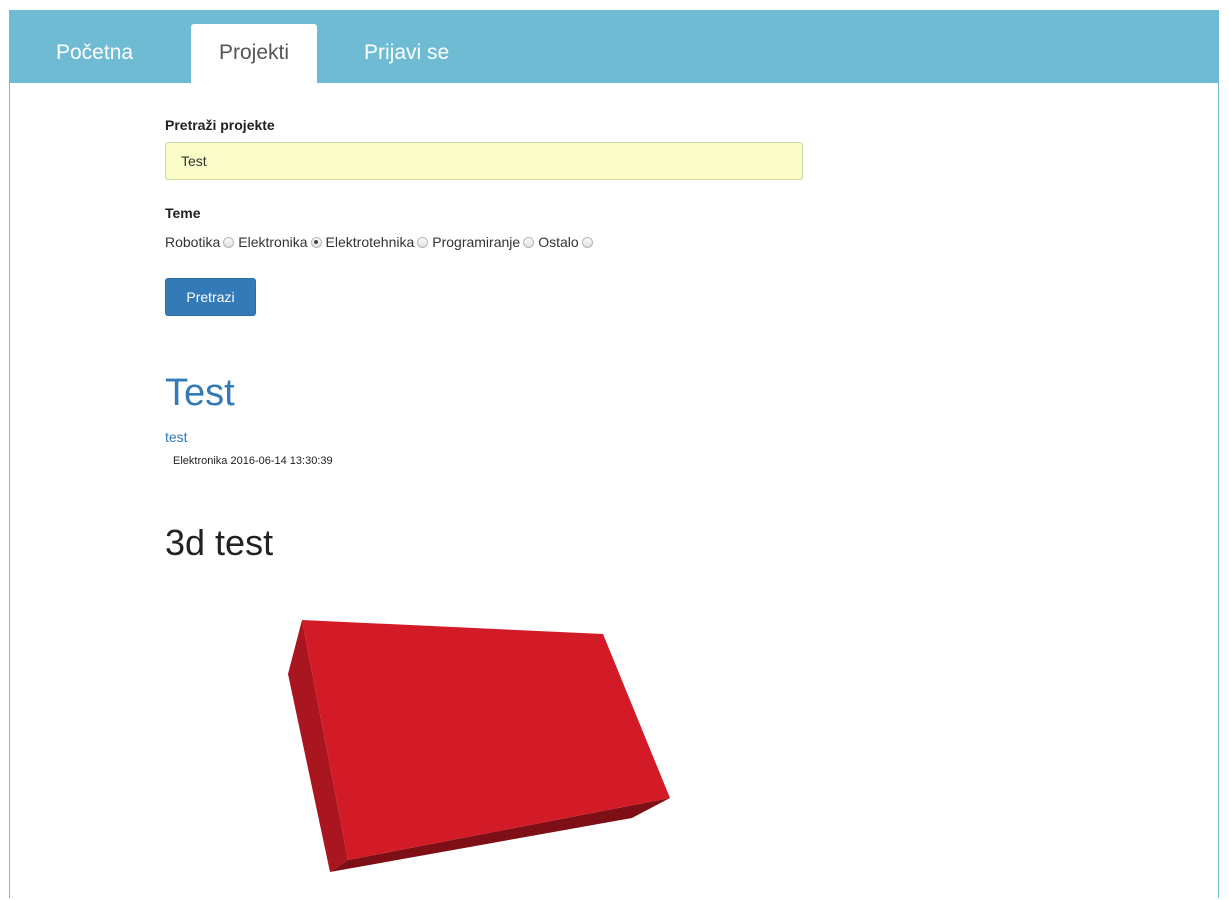  Describe the element at coordinates (183, 213) in the screenshot. I see `topics-label: Teme` at that location.